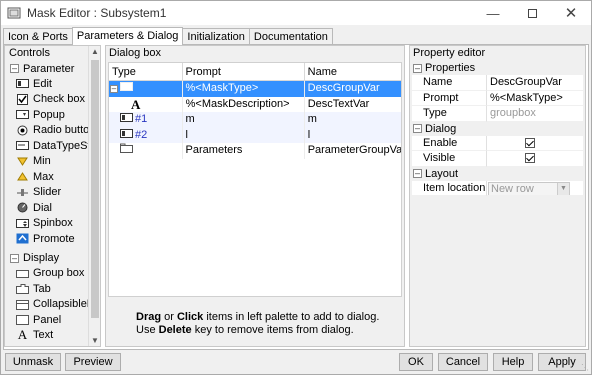 This screenshot has height=375, width=592. I want to click on palette-item-group-box: Group box, so click(52, 274).